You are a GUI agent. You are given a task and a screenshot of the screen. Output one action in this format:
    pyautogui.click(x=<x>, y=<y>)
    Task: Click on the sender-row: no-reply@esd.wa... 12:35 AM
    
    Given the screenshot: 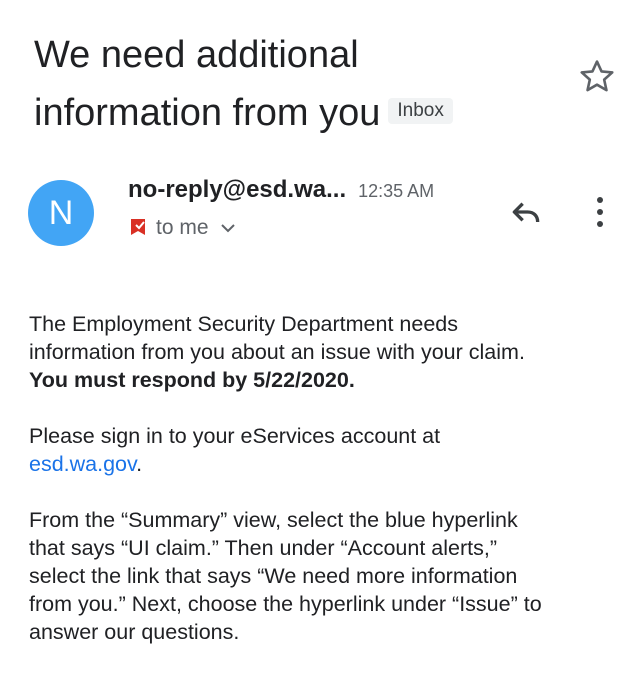 What is the action you would take?
    pyautogui.click(x=281, y=190)
    